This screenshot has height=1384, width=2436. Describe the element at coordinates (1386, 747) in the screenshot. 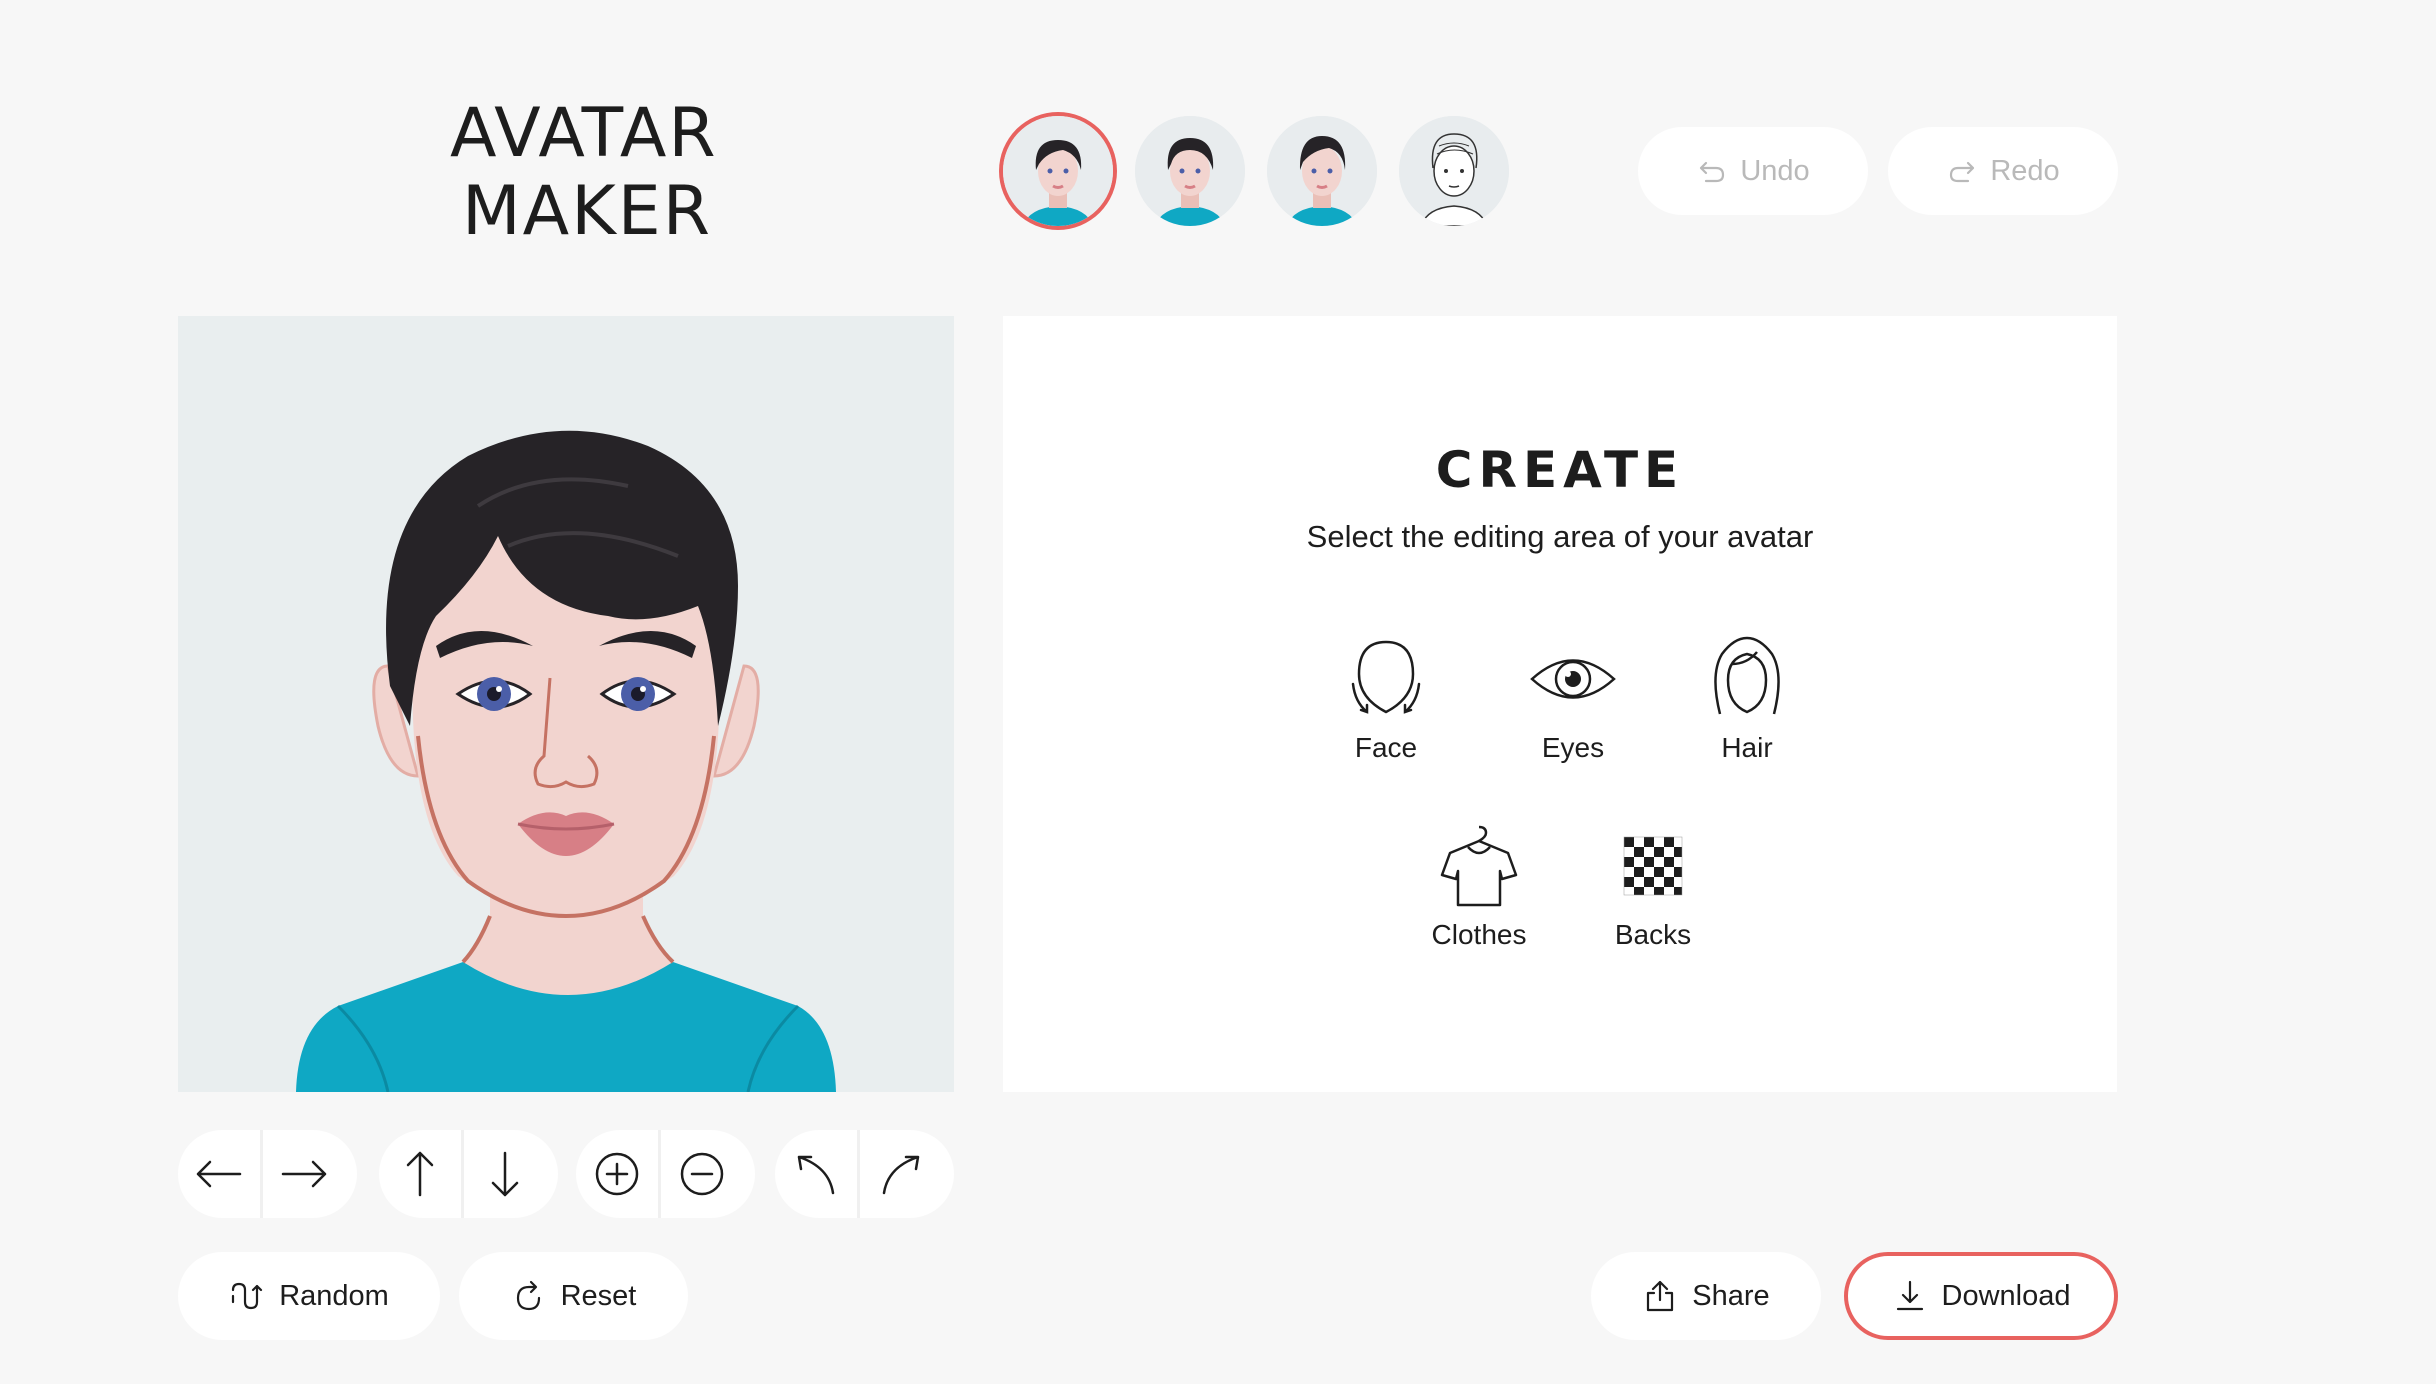

I see `option-face-label: Face` at that location.